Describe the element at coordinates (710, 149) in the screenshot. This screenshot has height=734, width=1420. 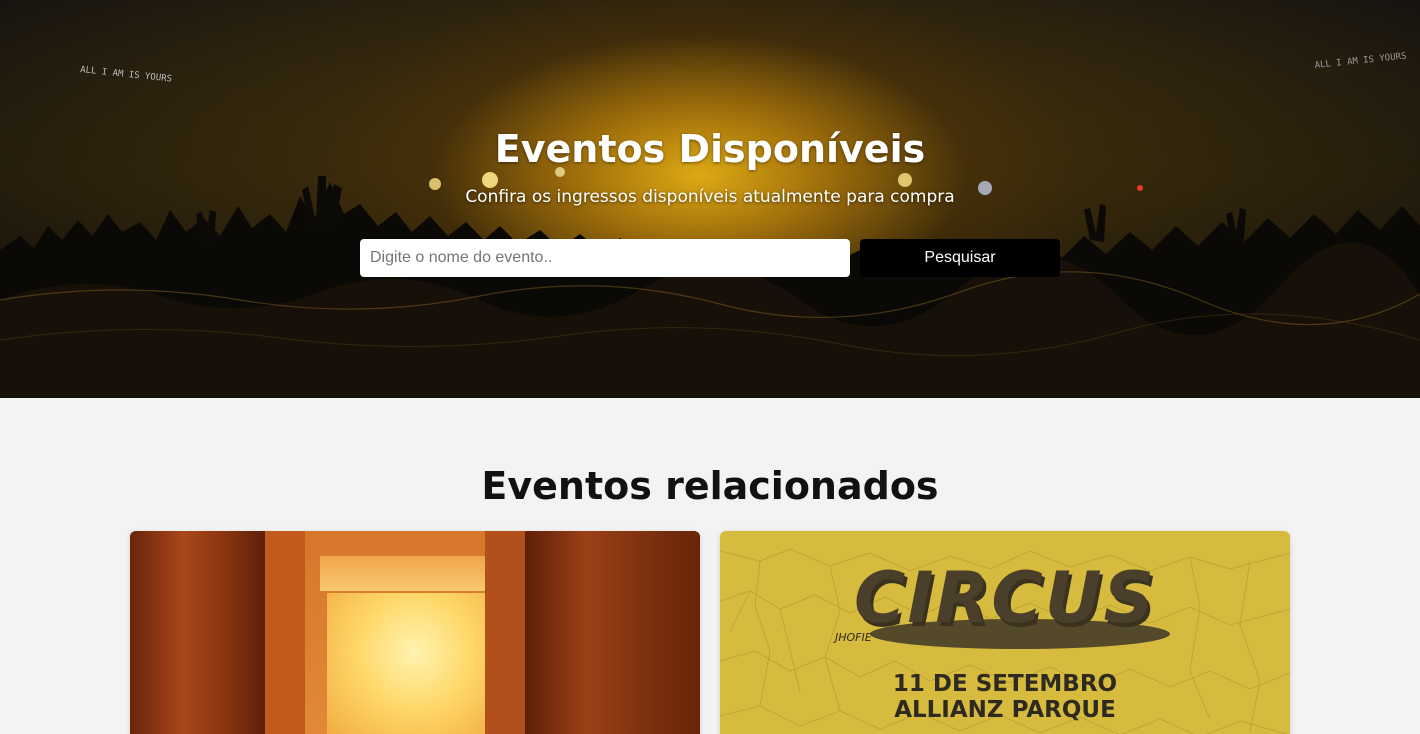
I see `page-title: Eventos Disponíveis` at that location.